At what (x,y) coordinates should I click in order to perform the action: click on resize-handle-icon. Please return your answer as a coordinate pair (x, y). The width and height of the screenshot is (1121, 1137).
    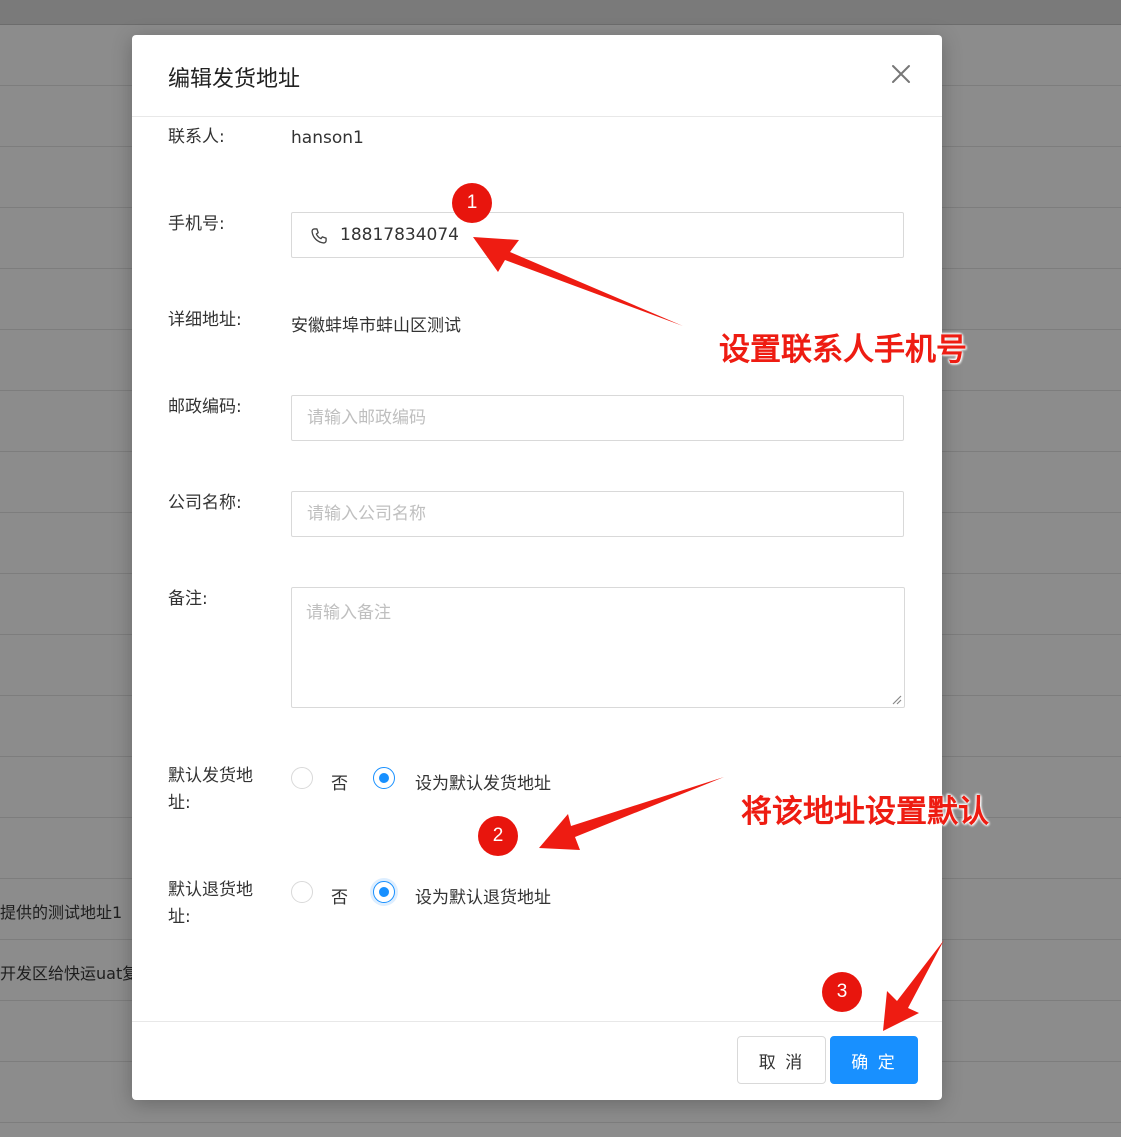
    Looking at the image, I should click on (896, 699).